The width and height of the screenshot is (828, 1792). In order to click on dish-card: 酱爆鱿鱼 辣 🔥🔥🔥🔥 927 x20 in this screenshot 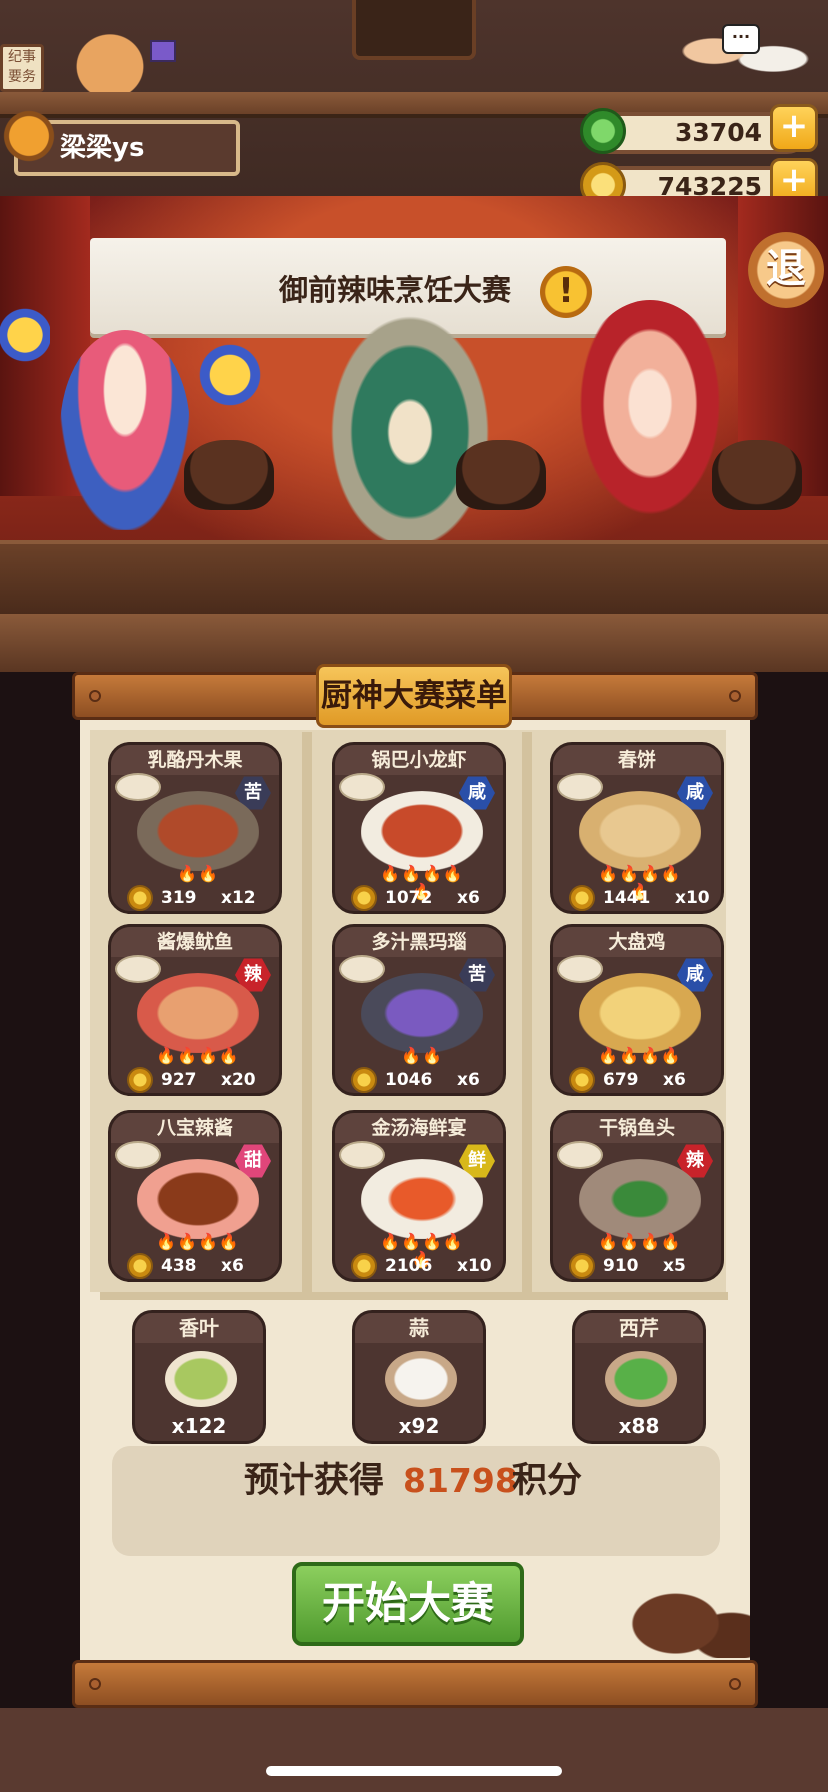, I will do `click(195, 1010)`.